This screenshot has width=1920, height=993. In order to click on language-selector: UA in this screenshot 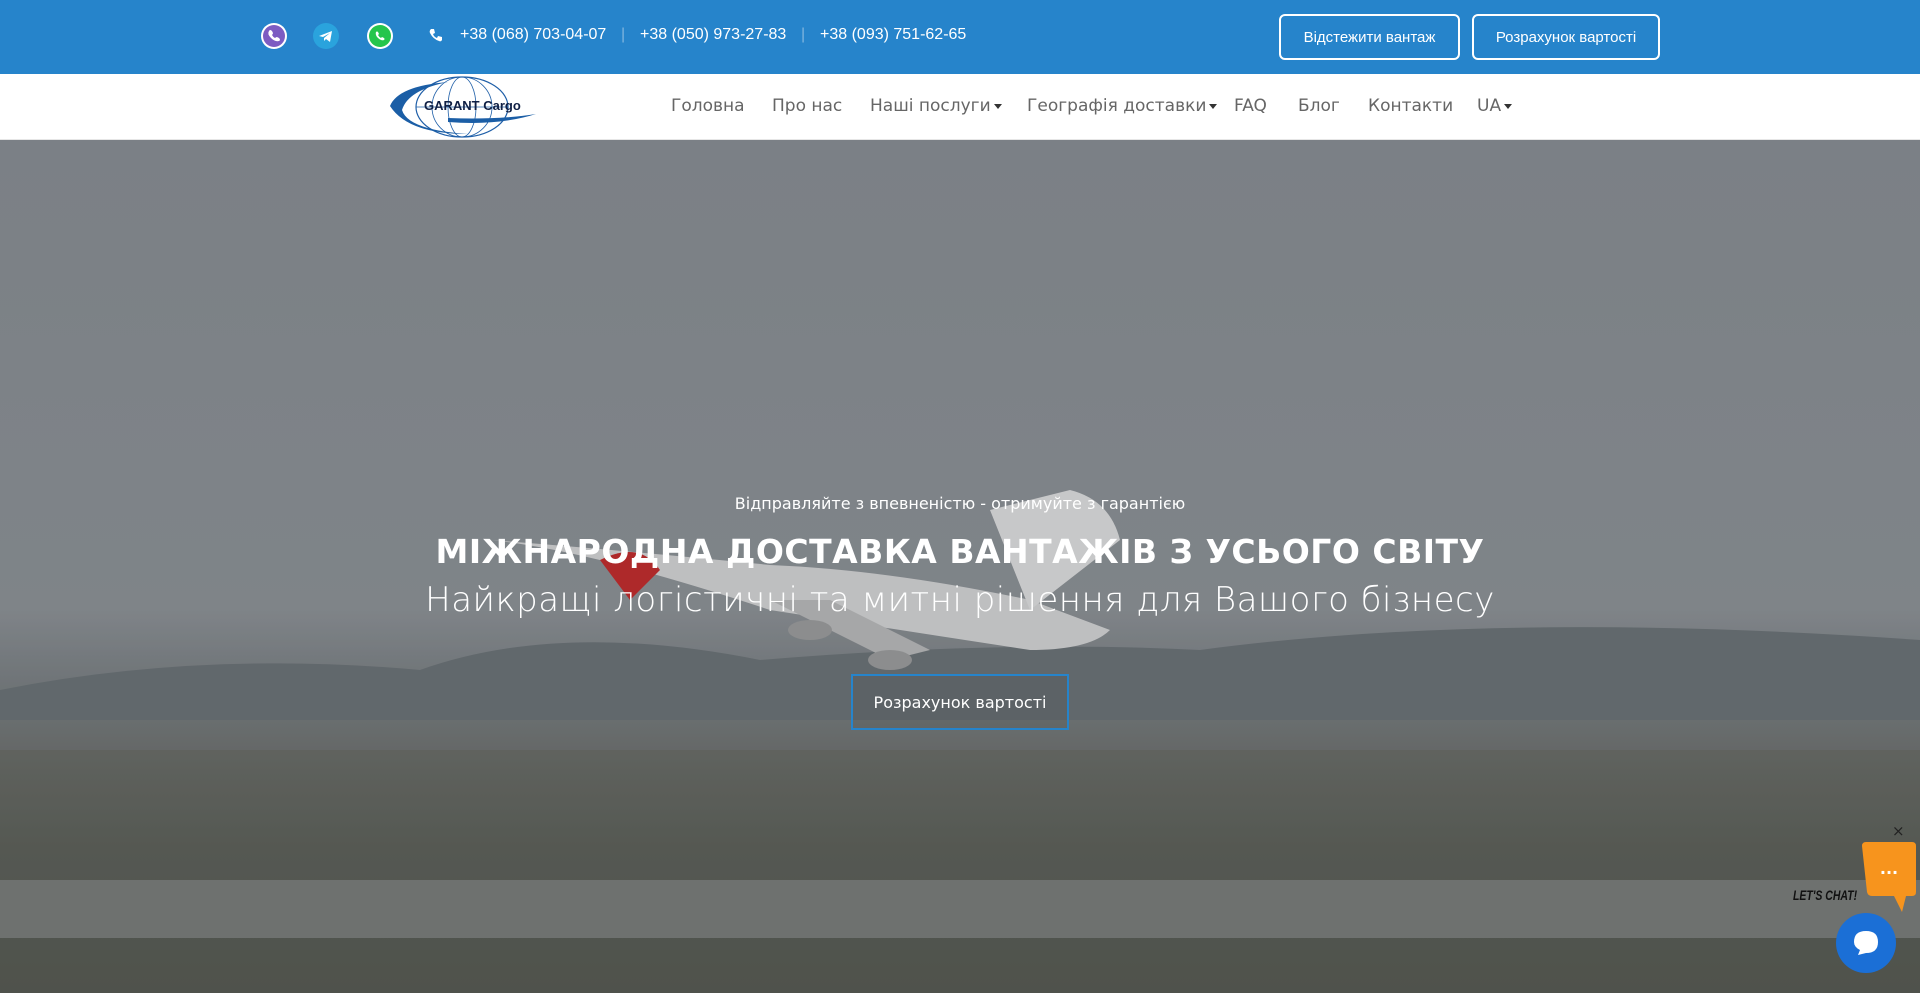, I will do `click(1495, 106)`.